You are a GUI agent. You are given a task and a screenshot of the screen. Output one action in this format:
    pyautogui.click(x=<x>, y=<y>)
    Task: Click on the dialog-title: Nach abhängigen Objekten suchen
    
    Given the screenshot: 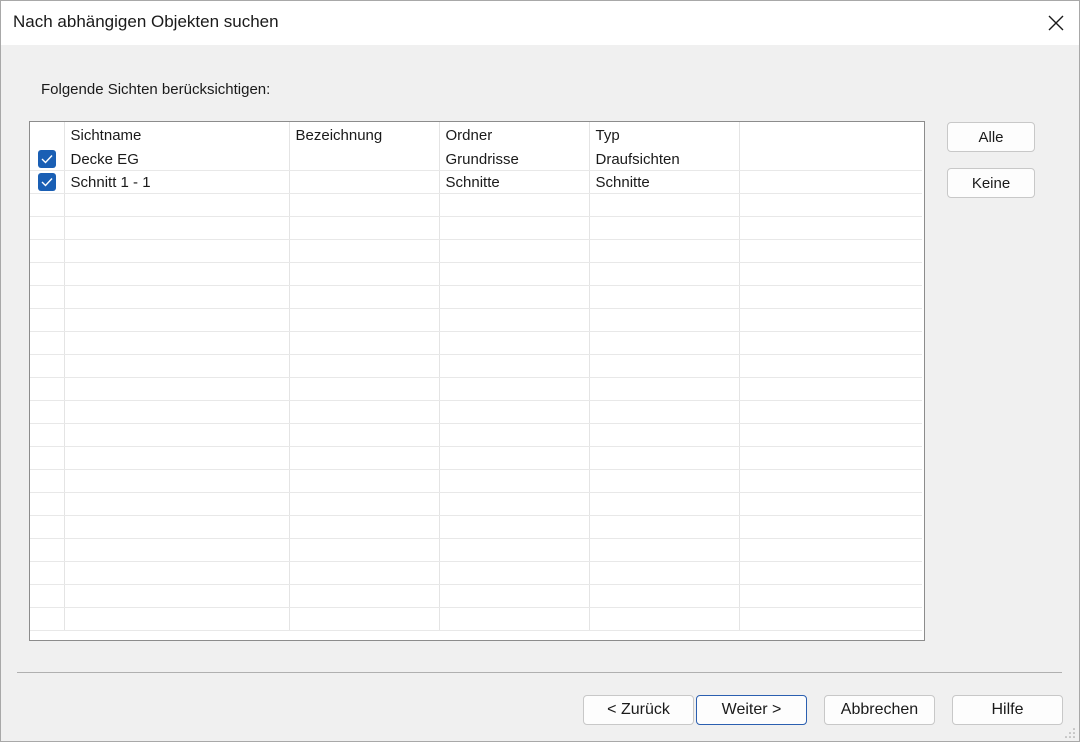 What is the action you would take?
    pyautogui.click(x=146, y=21)
    